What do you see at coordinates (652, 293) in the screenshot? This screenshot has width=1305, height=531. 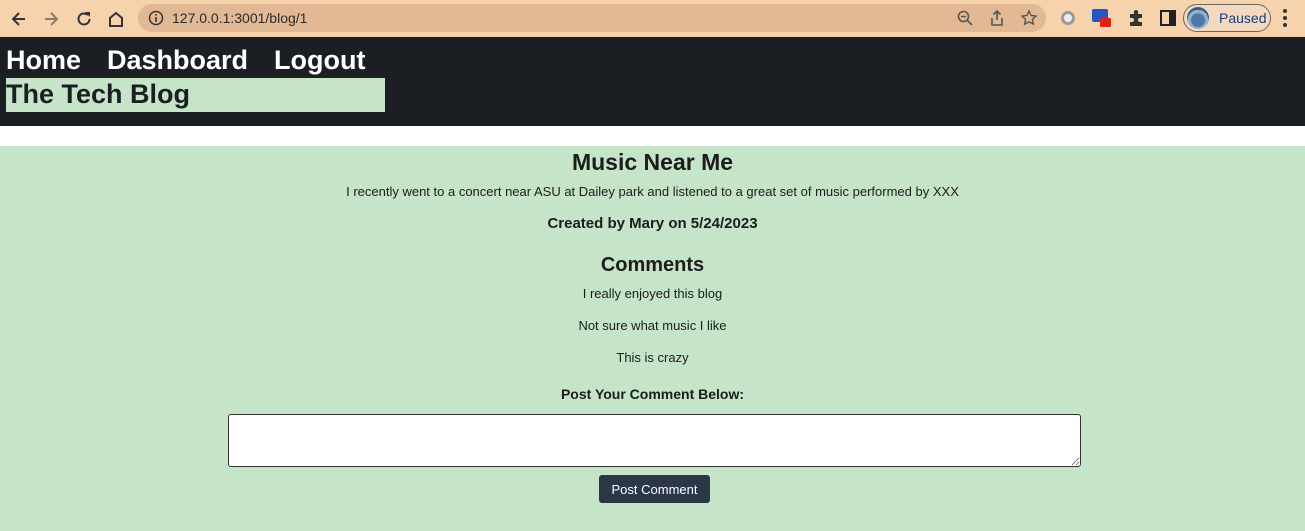 I see `comment-item: I really enjoyed this blog` at bounding box center [652, 293].